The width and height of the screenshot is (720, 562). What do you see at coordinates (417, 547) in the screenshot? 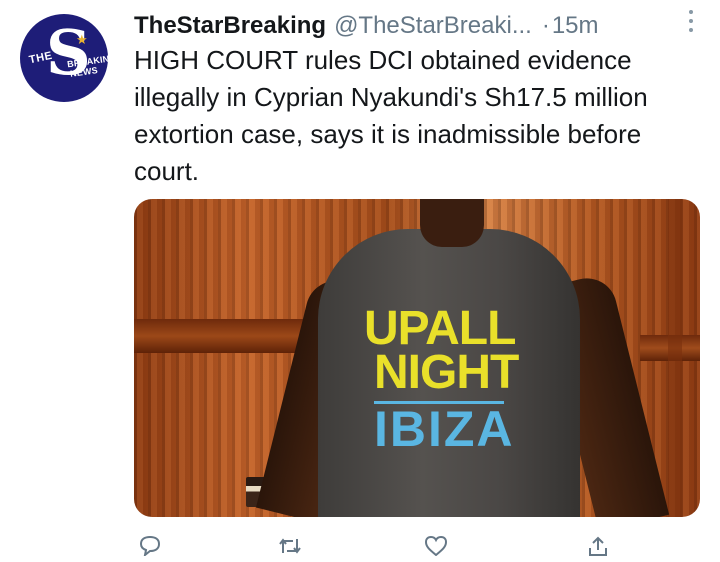
I see `tweet-actions` at bounding box center [417, 547].